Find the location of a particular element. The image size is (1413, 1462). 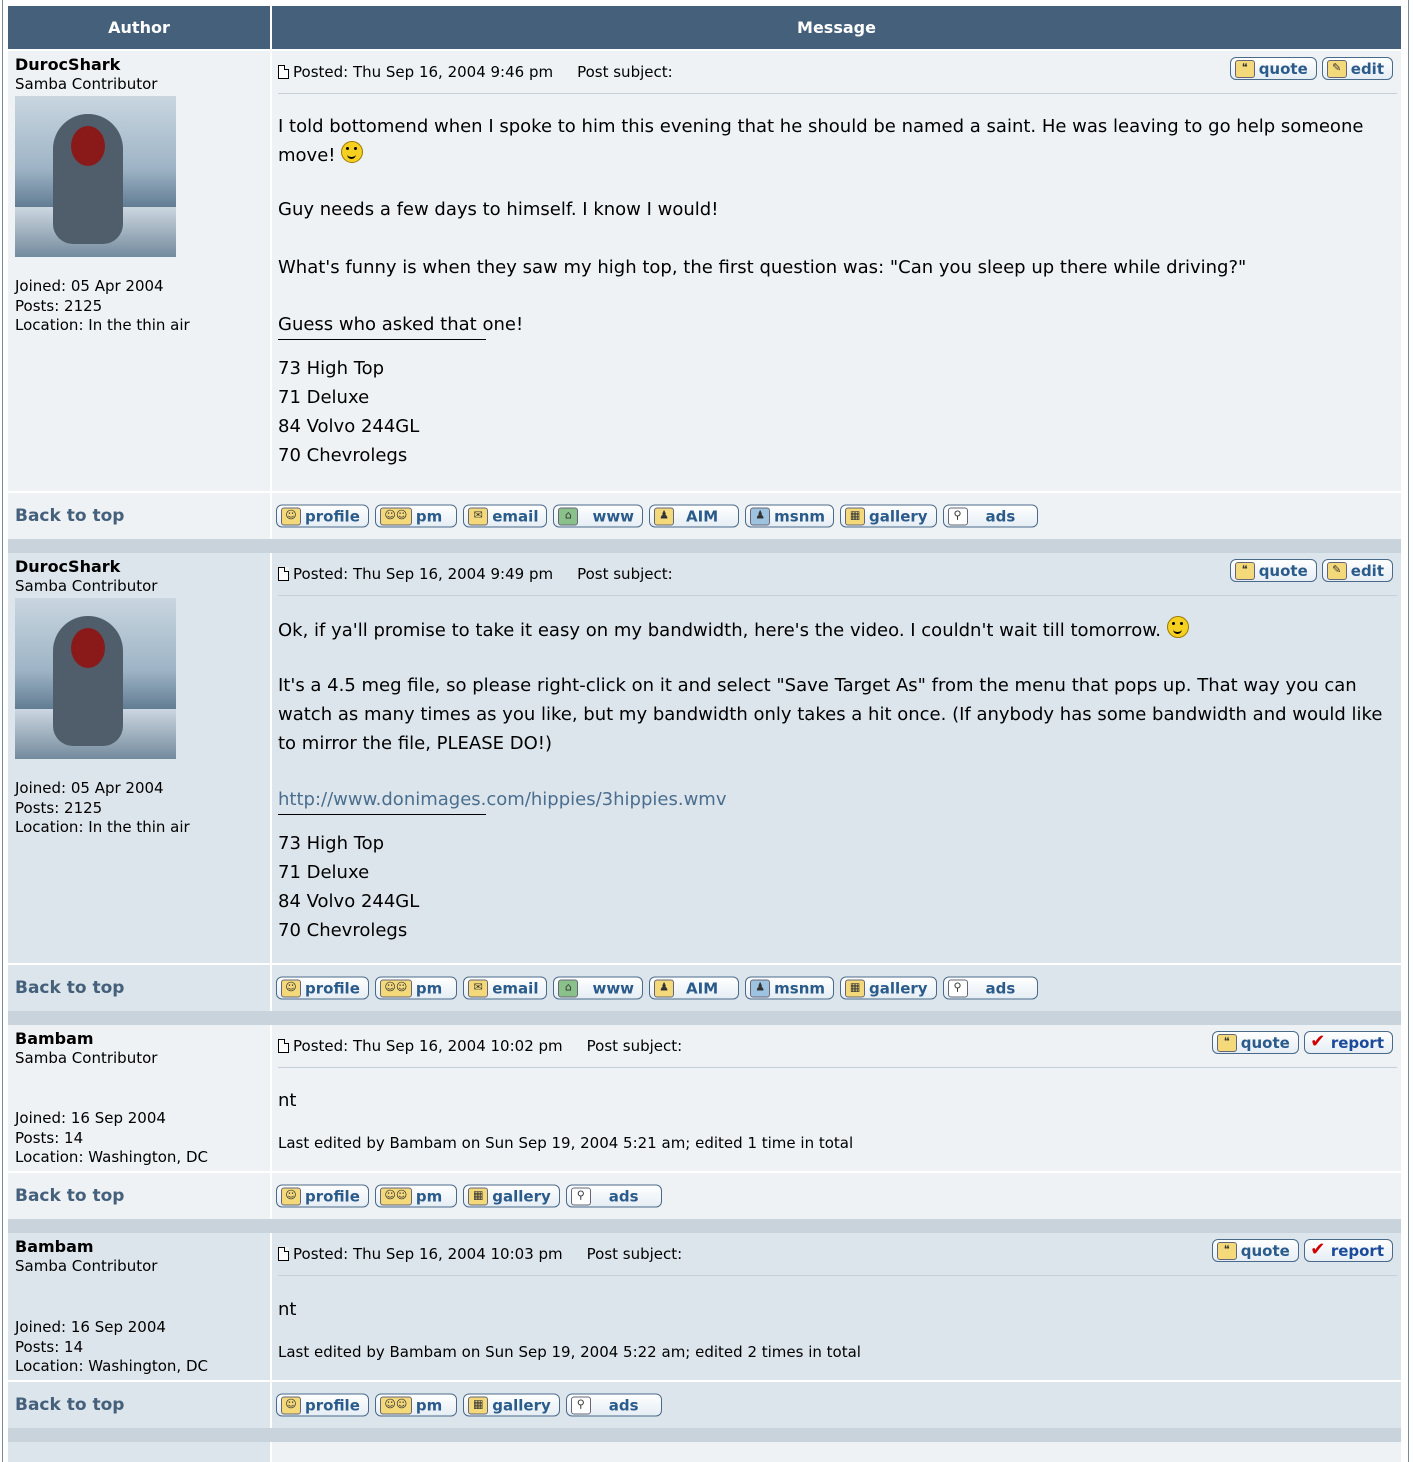

edit-icon: ✎ is located at coordinates (1336, 570).